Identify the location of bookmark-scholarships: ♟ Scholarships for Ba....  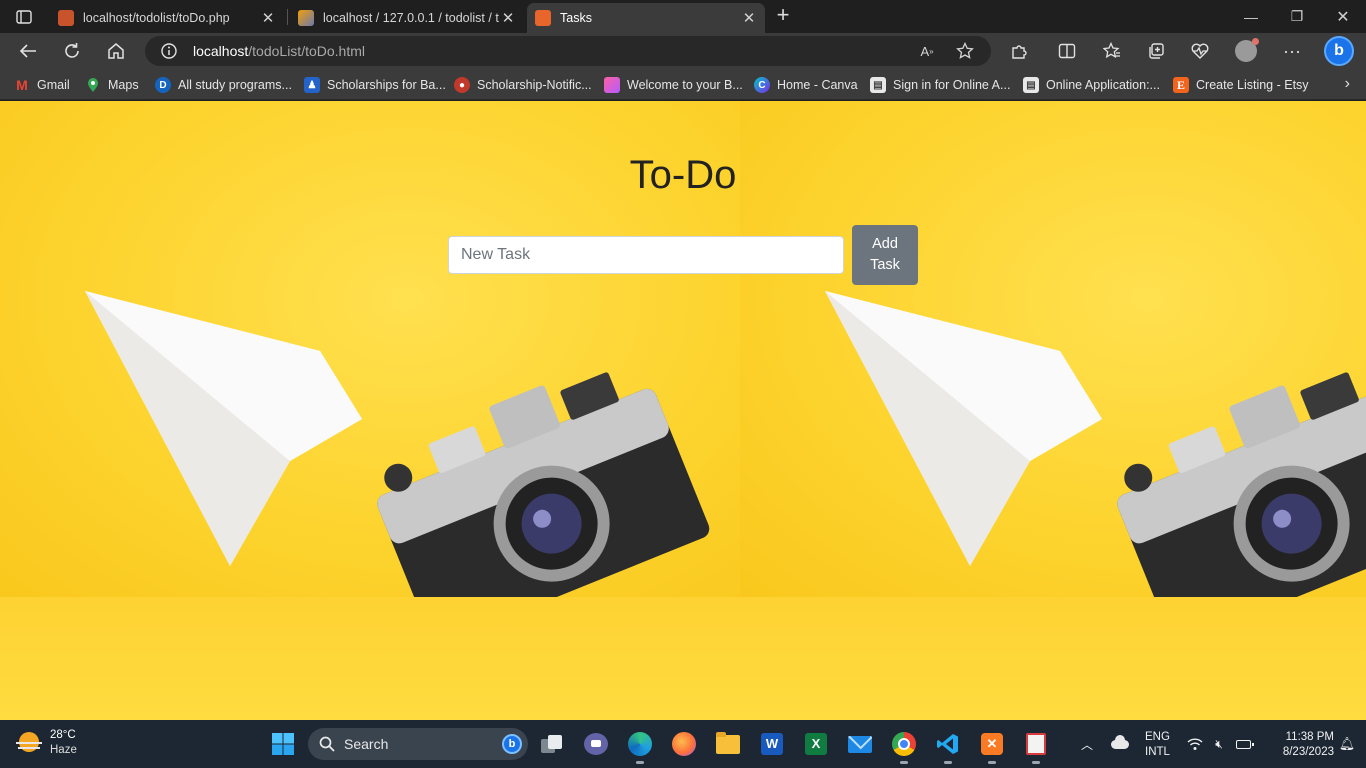
(375, 85).